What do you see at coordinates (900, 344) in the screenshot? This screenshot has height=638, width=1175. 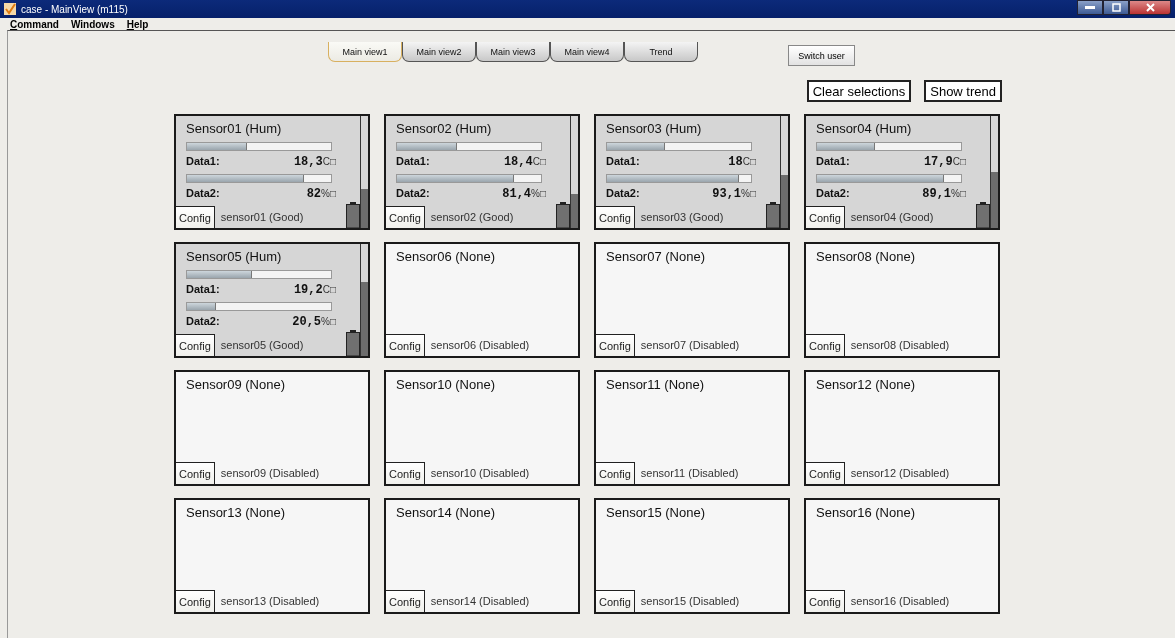 I see `sensor-status: sensor08 (Disabled)` at bounding box center [900, 344].